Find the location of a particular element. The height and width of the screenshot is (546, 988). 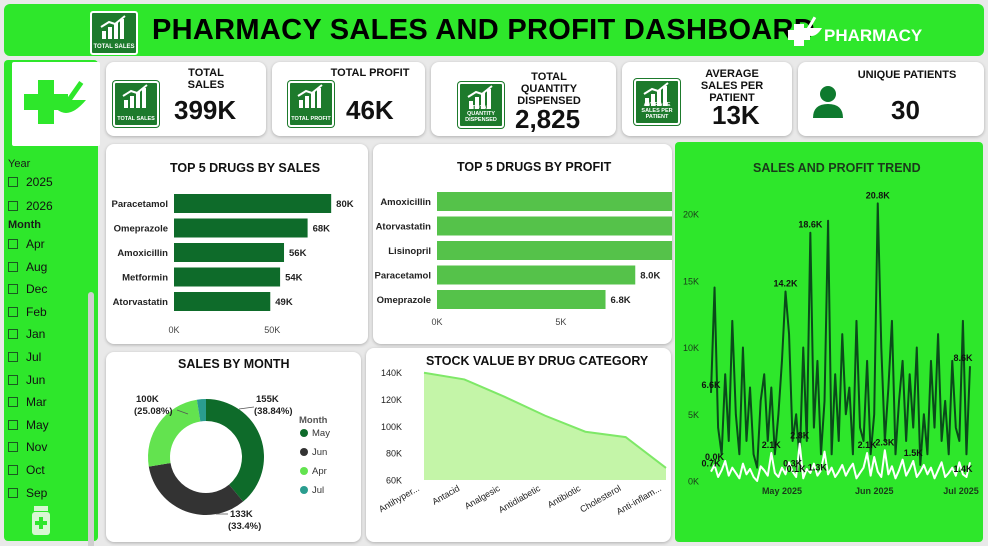

month-option-label: Feb is located at coordinates (36, 311).